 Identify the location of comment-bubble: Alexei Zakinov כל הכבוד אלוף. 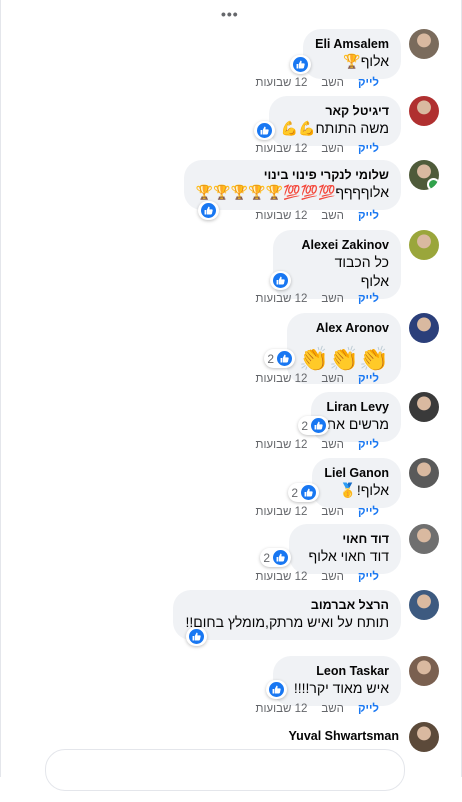
(337, 264).